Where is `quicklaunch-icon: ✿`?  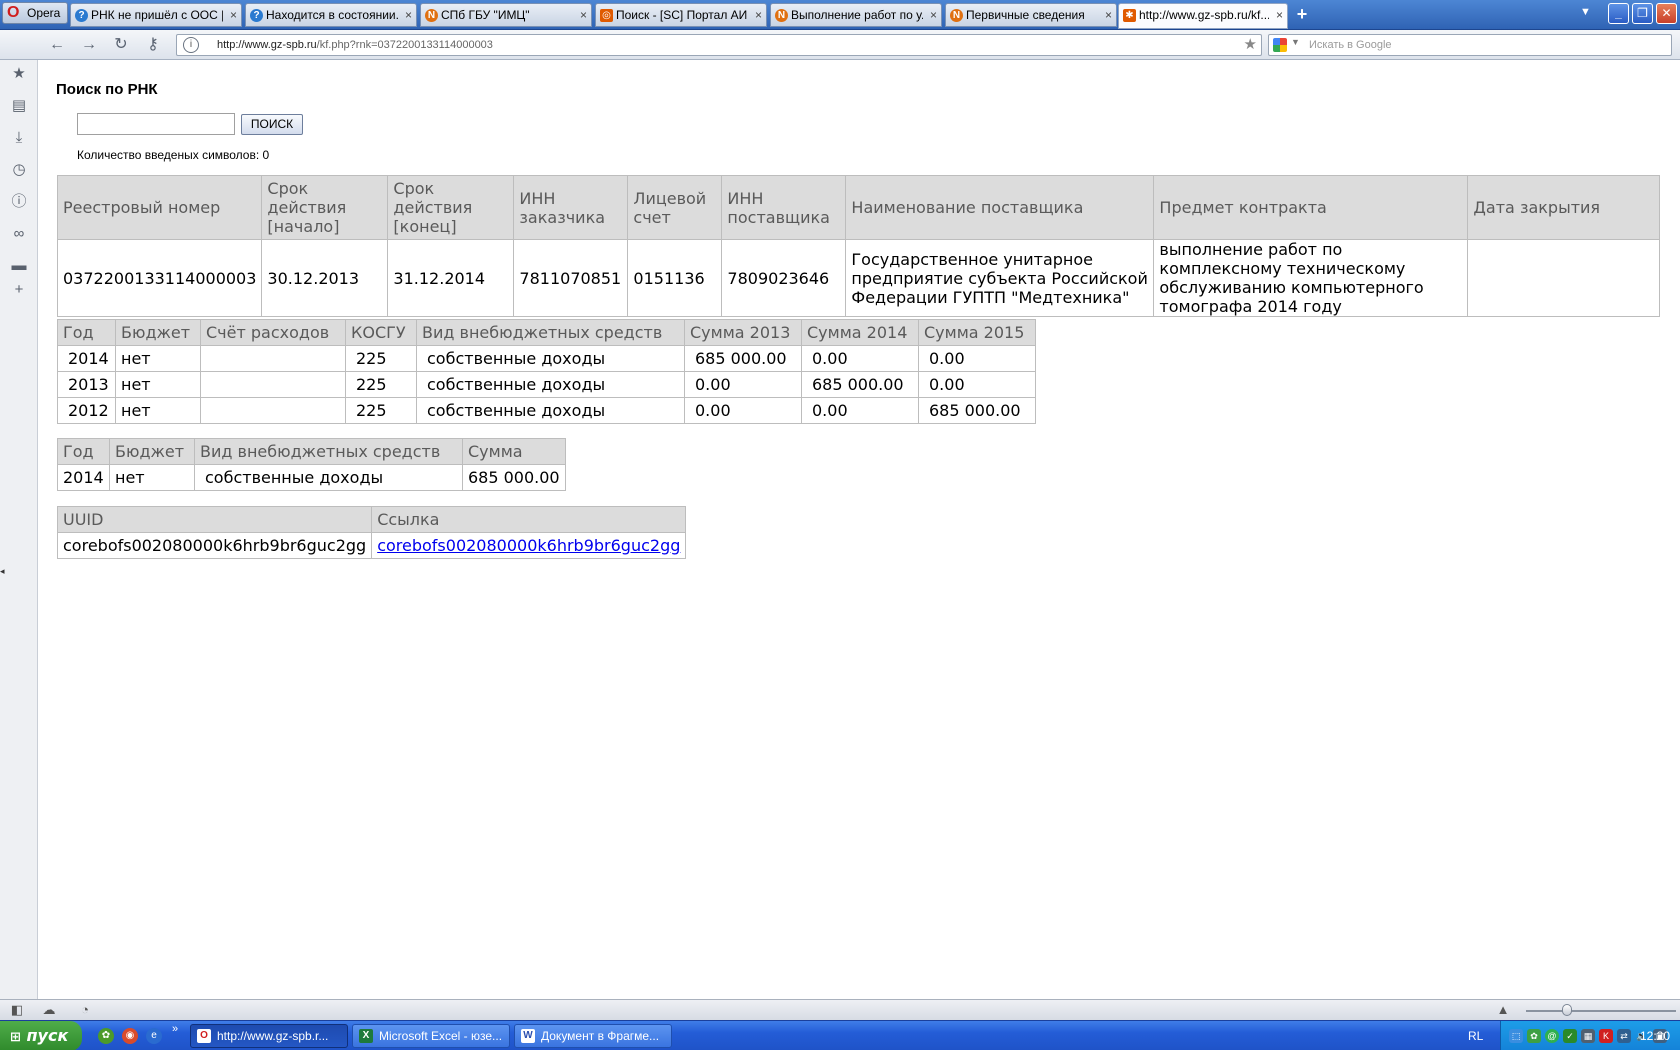
quicklaunch-icon: ✿ is located at coordinates (106, 1036).